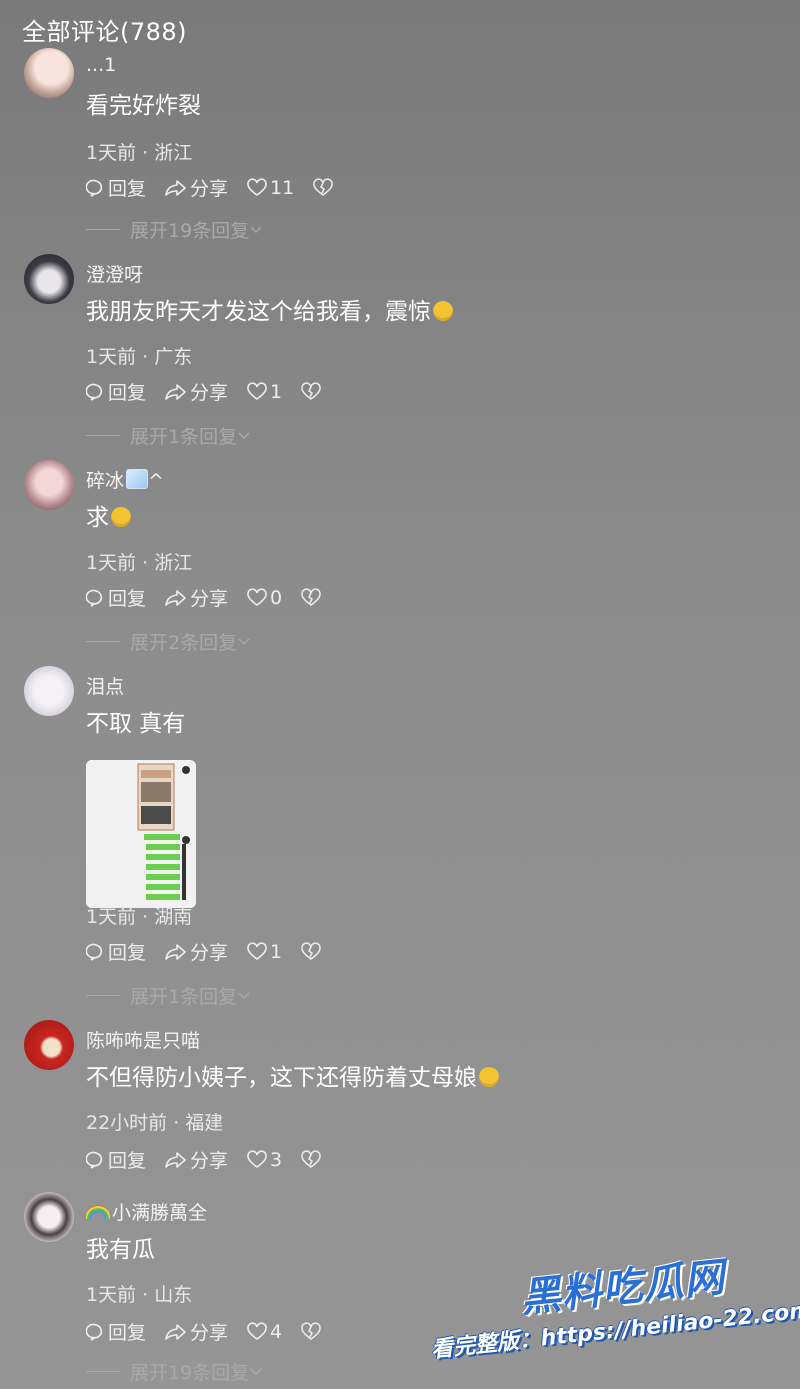 This screenshot has height=1389, width=800. I want to click on comment-text: 我朋友昨天才发这个给我看，震惊, so click(269, 309).